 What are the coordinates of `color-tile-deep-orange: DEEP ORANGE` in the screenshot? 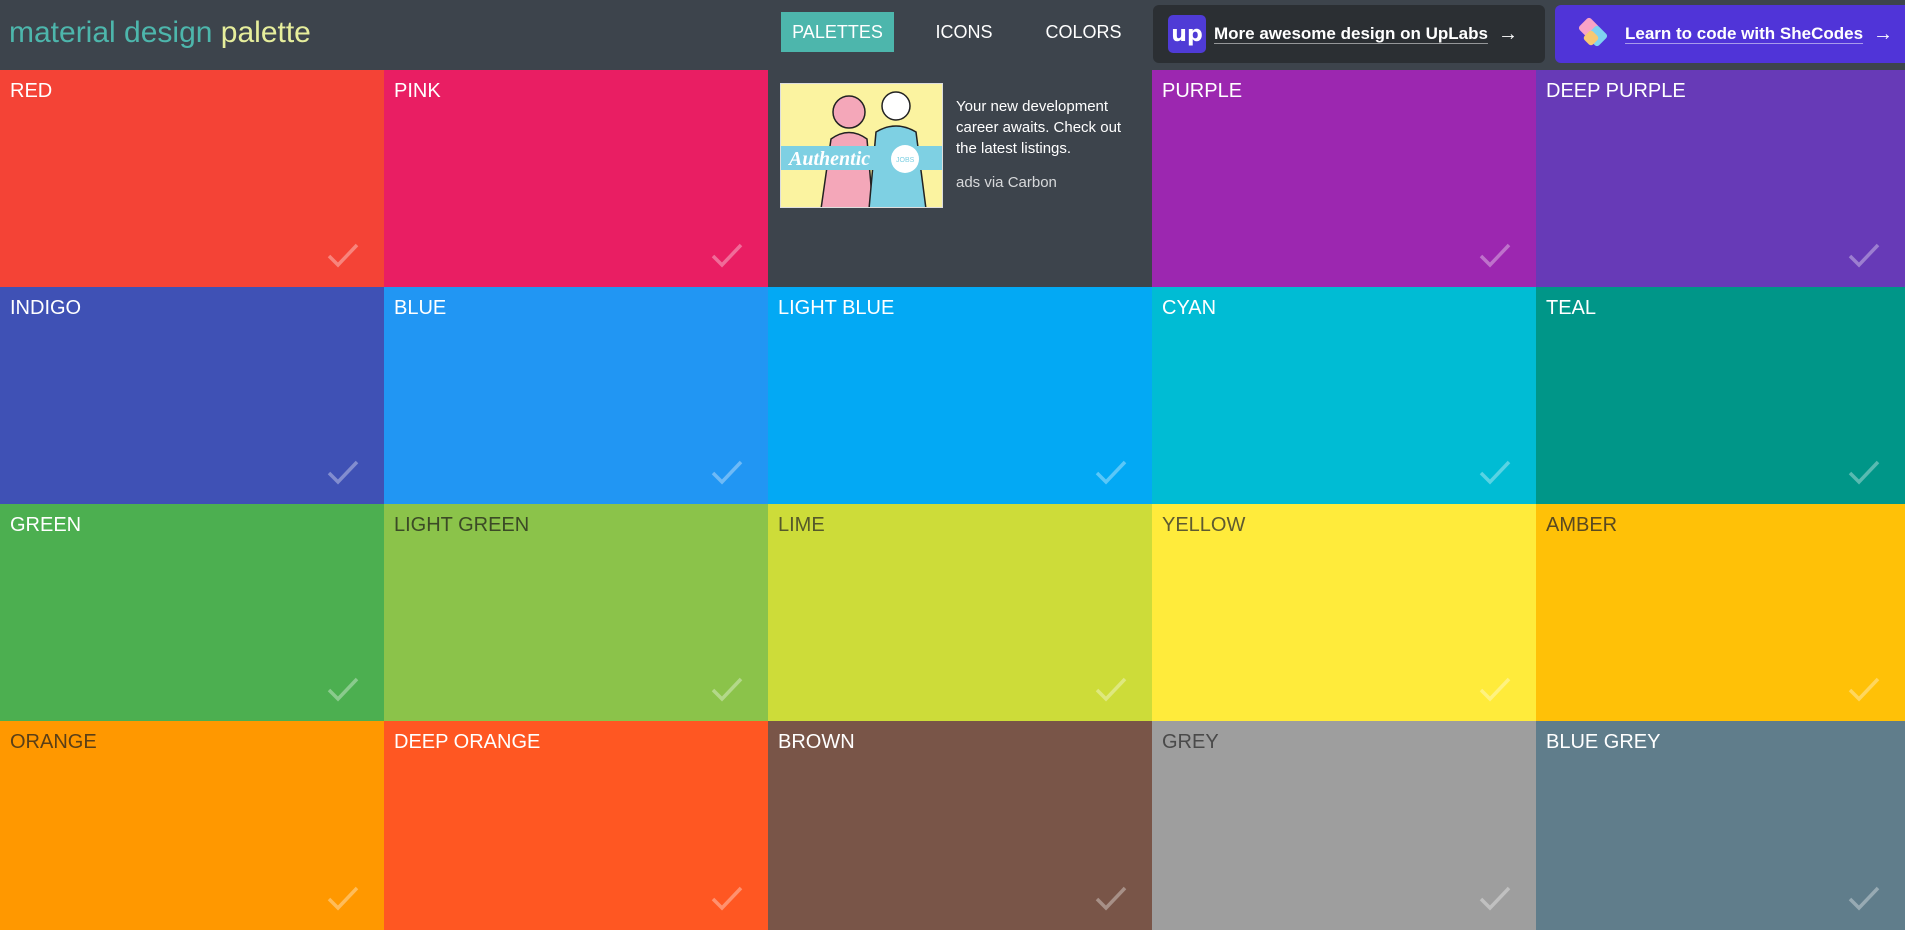 It's located at (576, 825).